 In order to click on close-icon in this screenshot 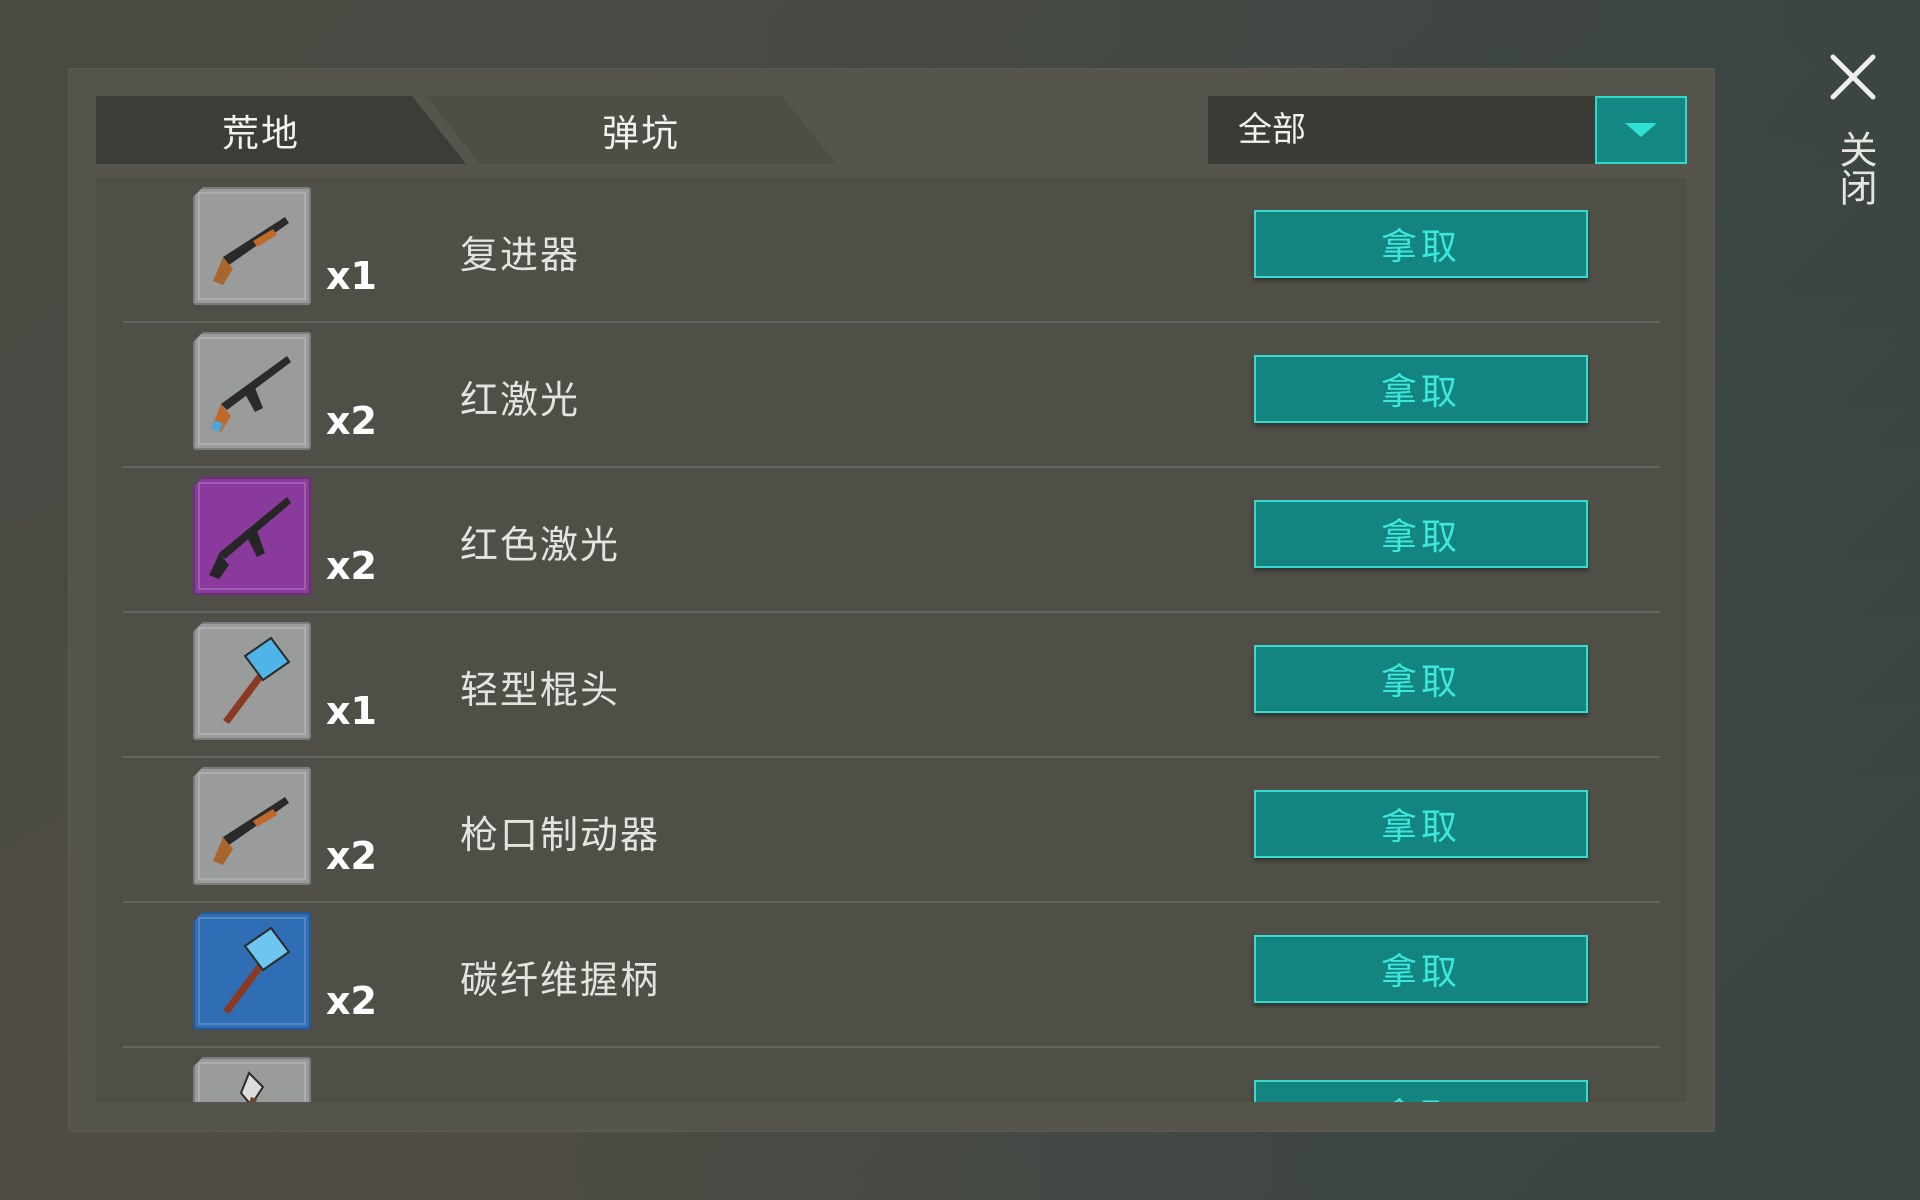, I will do `click(1853, 77)`.